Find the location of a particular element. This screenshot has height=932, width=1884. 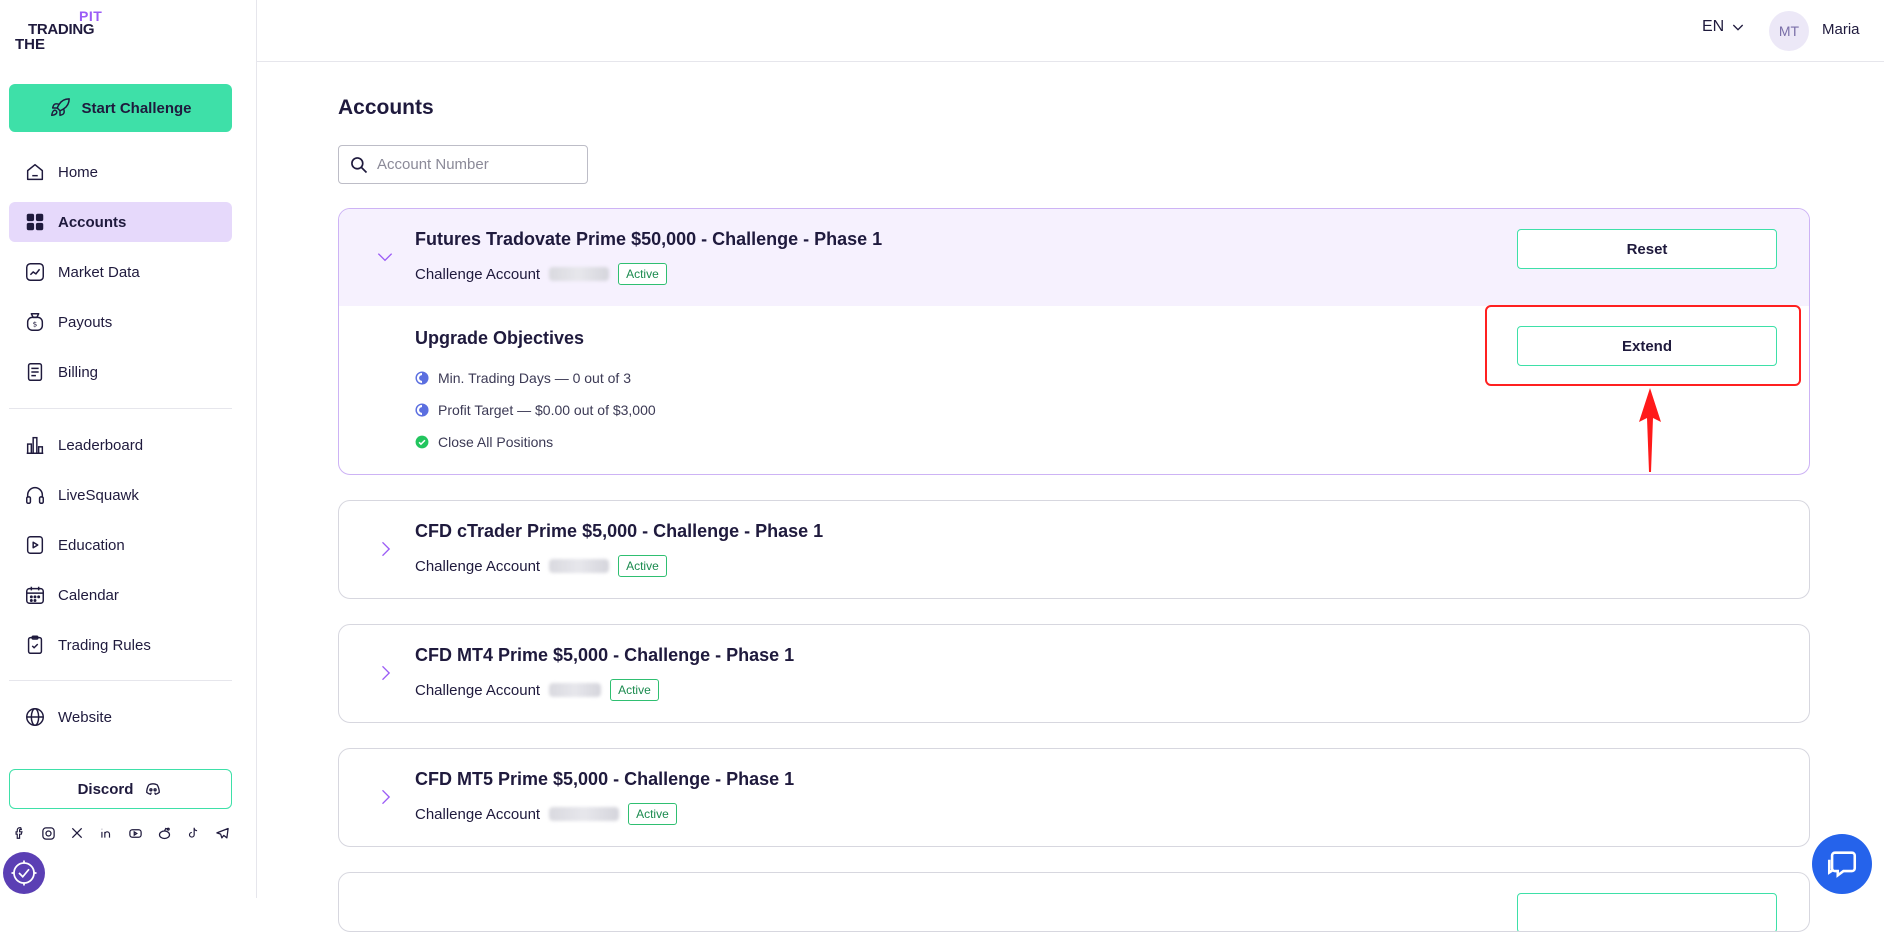

objective-text: Close All Positions is located at coordinates (496, 442).